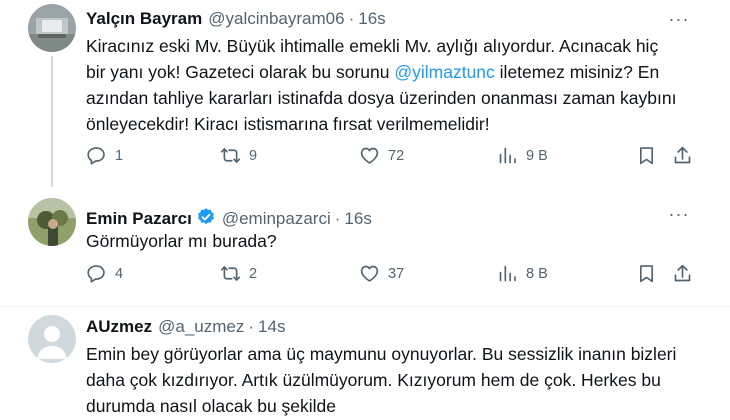 The width and height of the screenshot is (730, 420). I want to click on timestamp: 14s, so click(271, 327).